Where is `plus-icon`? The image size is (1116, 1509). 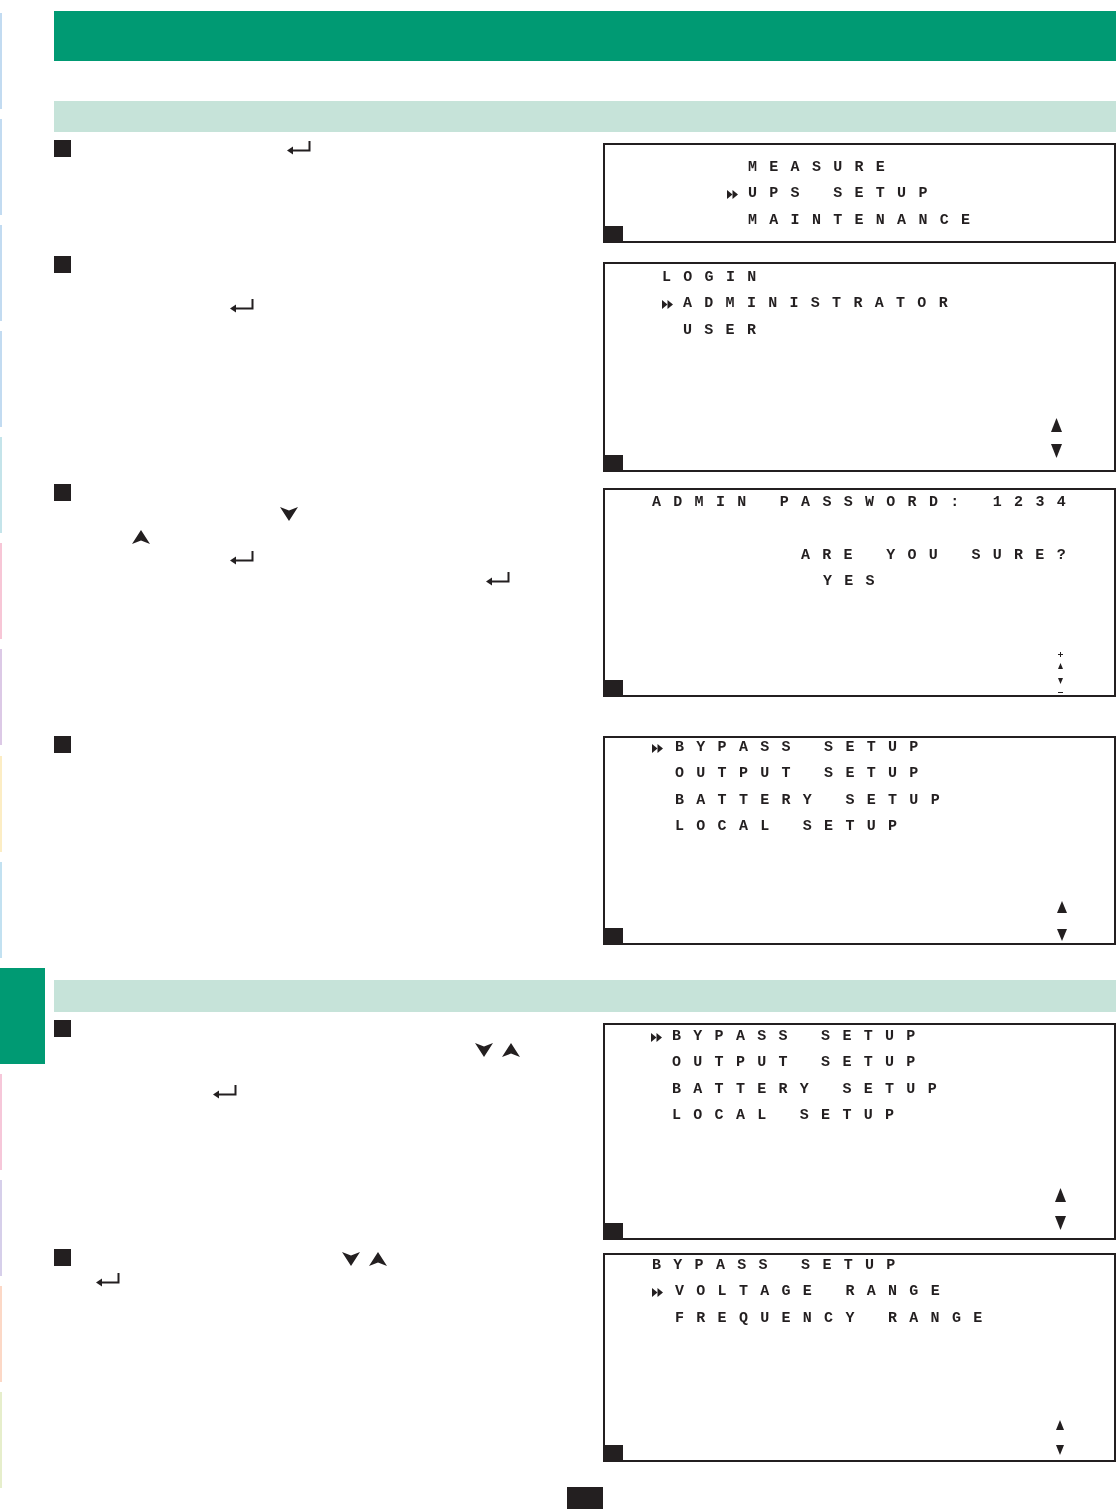
plus-icon is located at coordinates (1060, 654).